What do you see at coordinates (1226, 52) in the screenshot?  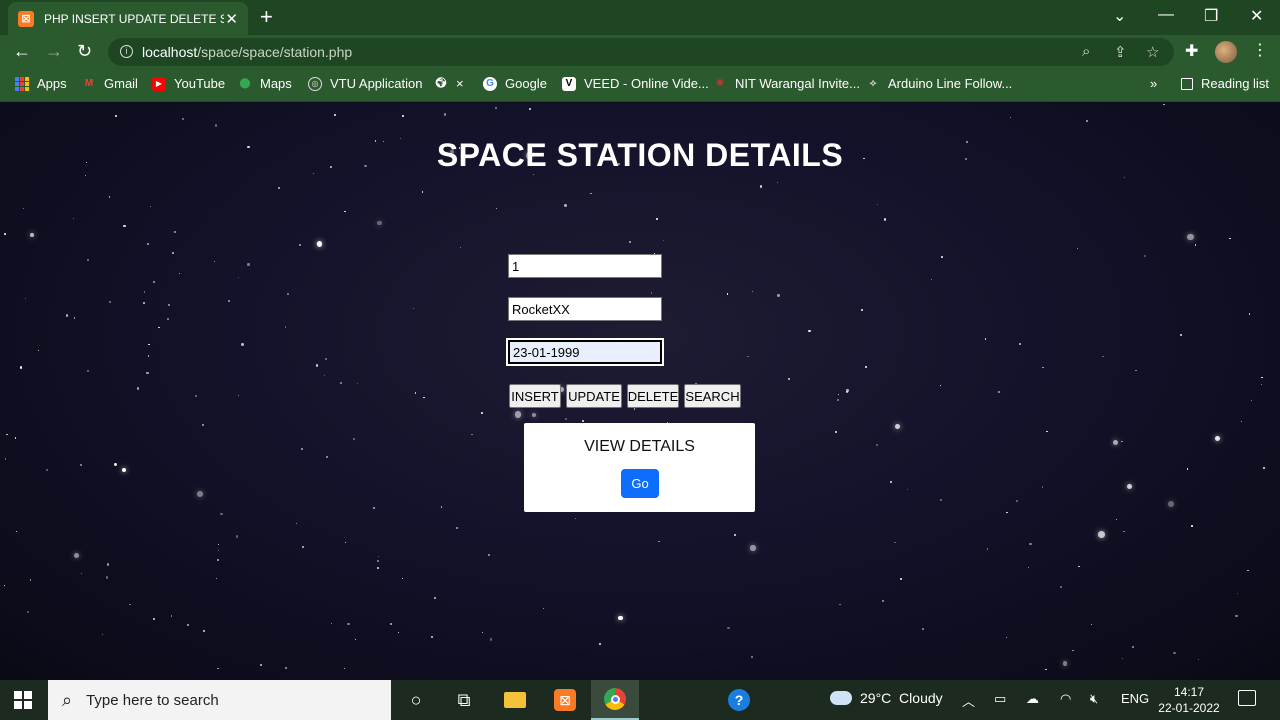 I see `profile-avatar` at bounding box center [1226, 52].